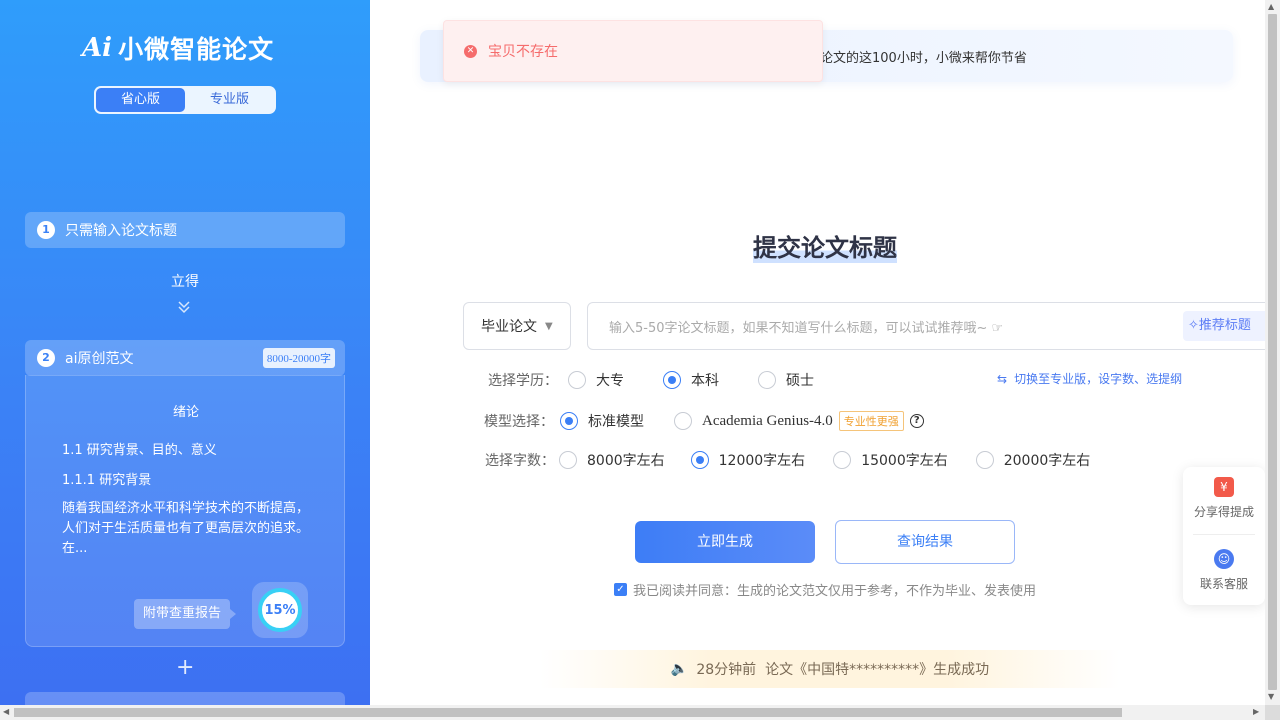 The height and width of the screenshot is (720, 1280). I want to click on paper-type-value: 毕业论文, so click(509, 327).